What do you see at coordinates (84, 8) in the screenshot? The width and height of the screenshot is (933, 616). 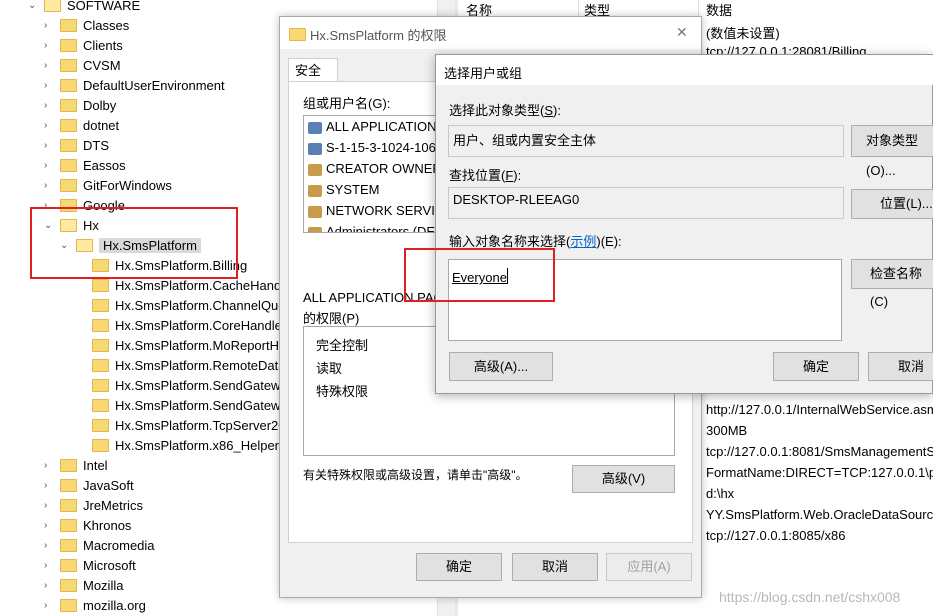 I see `tree-item-root: ⌄ SOFTWARE` at bounding box center [84, 8].